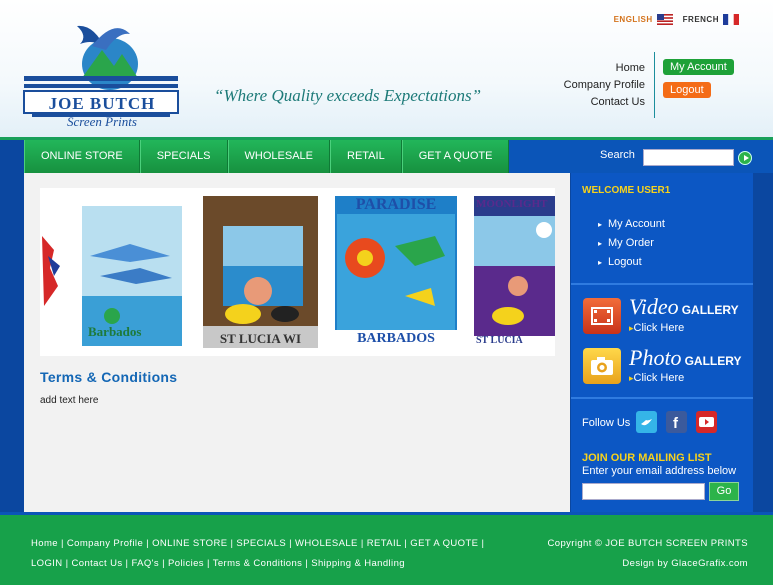  Describe the element at coordinates (617, 155) in the screenshot. I see `search-label: Search` at that location.